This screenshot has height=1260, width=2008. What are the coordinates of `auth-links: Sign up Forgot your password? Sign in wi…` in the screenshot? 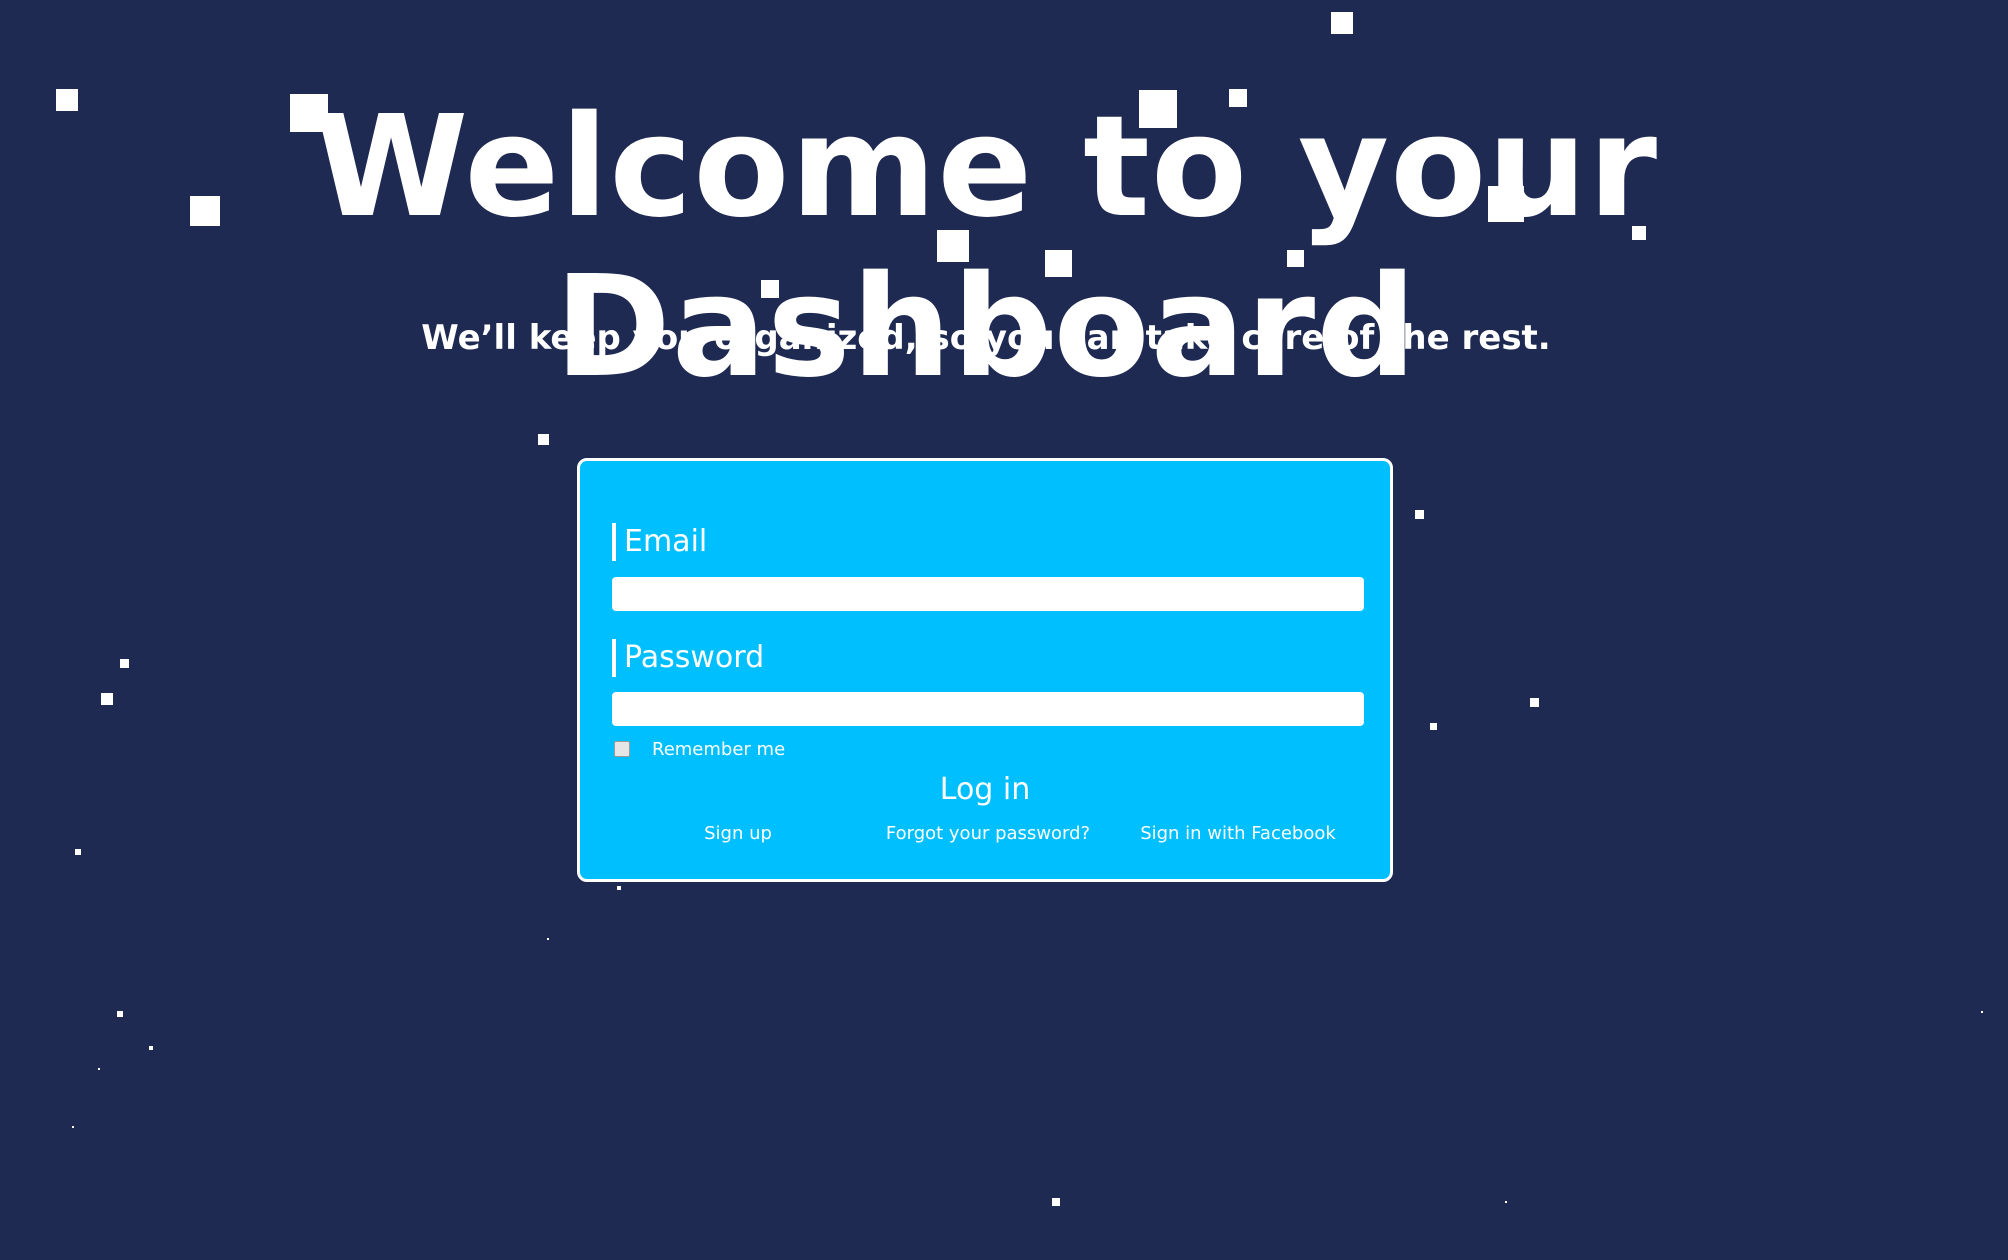 It's located at (985, 838).